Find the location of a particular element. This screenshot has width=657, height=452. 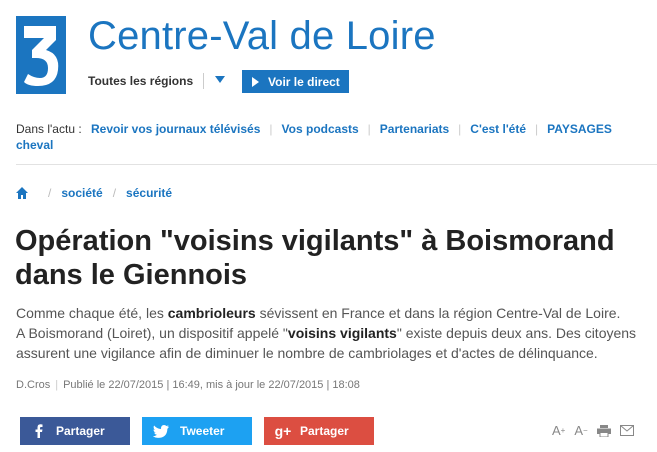

article-tools: A + A − is located at coordinates (593, 430).